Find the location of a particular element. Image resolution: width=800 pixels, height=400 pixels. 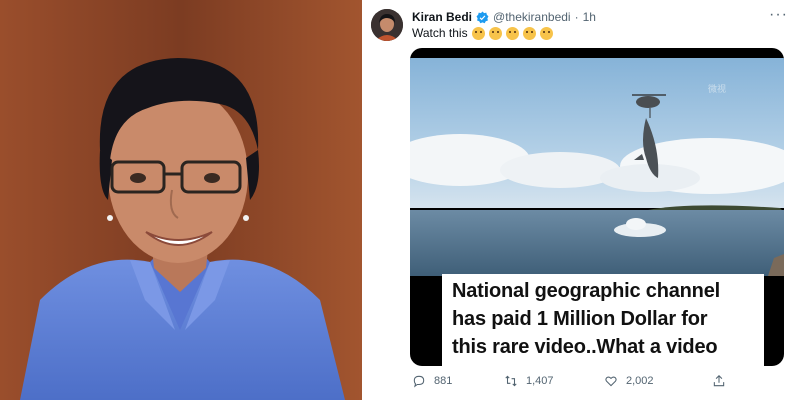

tweet-text-body: Watch this is located at coordinates (440, 33).